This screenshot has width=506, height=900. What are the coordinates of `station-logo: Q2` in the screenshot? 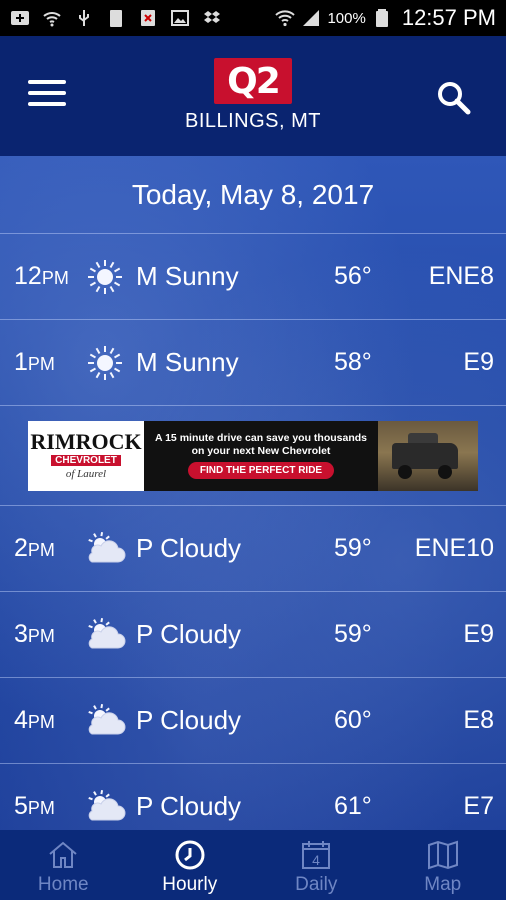 It's located at (253, 81).